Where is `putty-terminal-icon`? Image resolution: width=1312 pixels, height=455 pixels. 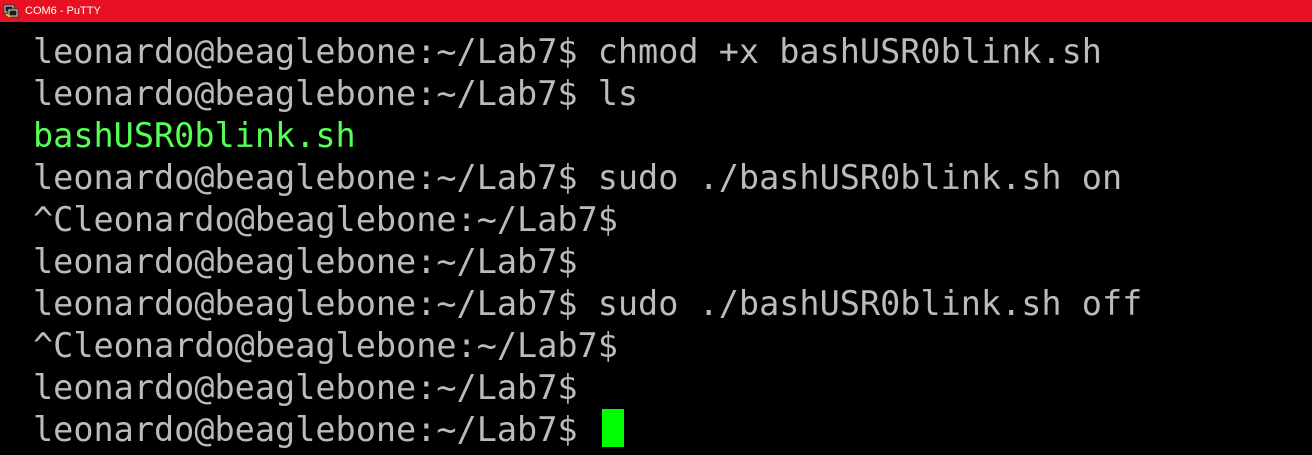
putty-terminal-icon is located at coordinates (11, 11).